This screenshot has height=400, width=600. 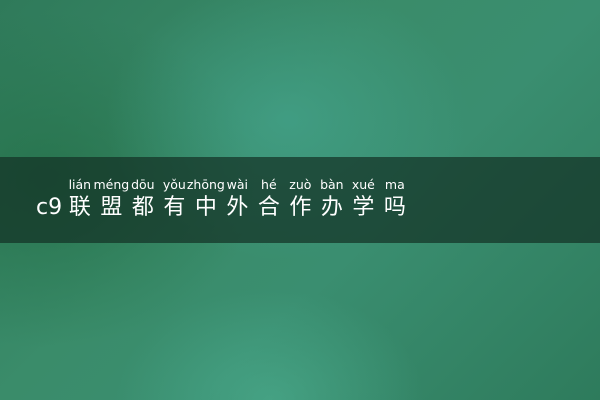 I want to click on title-char: zuò 作, so click(x=301, y=200).